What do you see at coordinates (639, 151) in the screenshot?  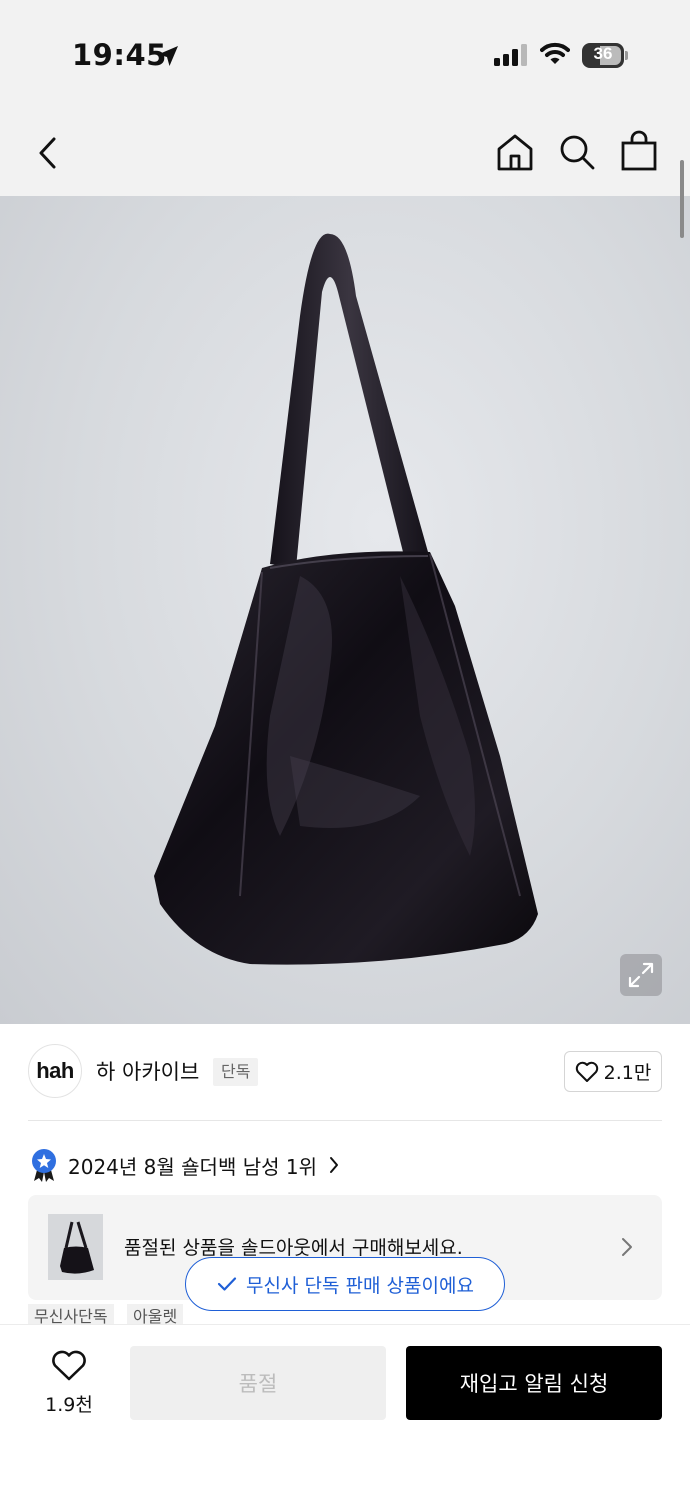 I see `shopping-bag-icon` at bounding box center [639, 151].